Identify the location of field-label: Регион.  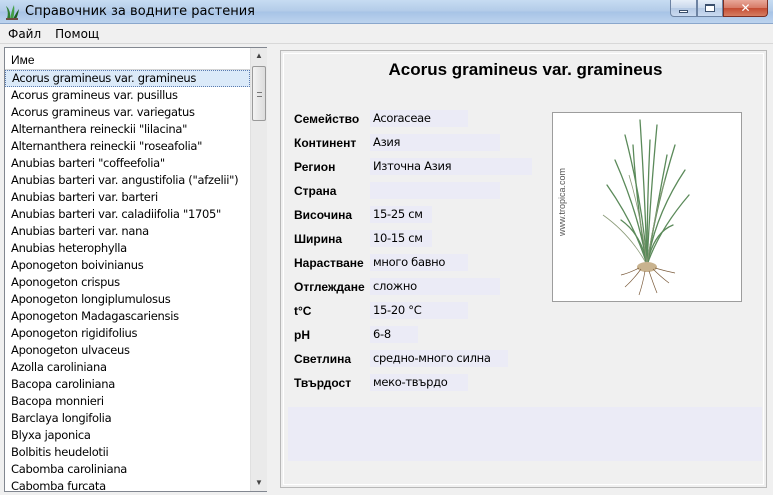
(315, 167).